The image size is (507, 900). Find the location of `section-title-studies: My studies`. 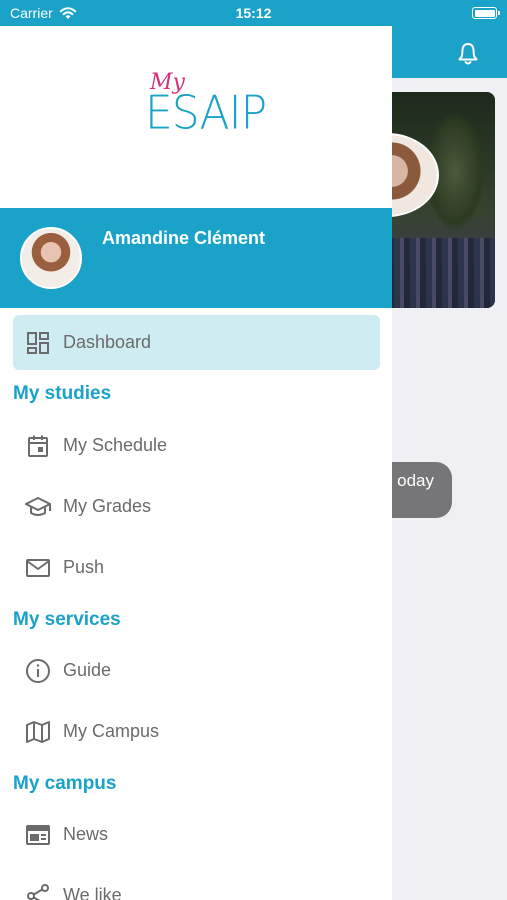

section-title-studies: My studies is located at coordinates (62, 393).